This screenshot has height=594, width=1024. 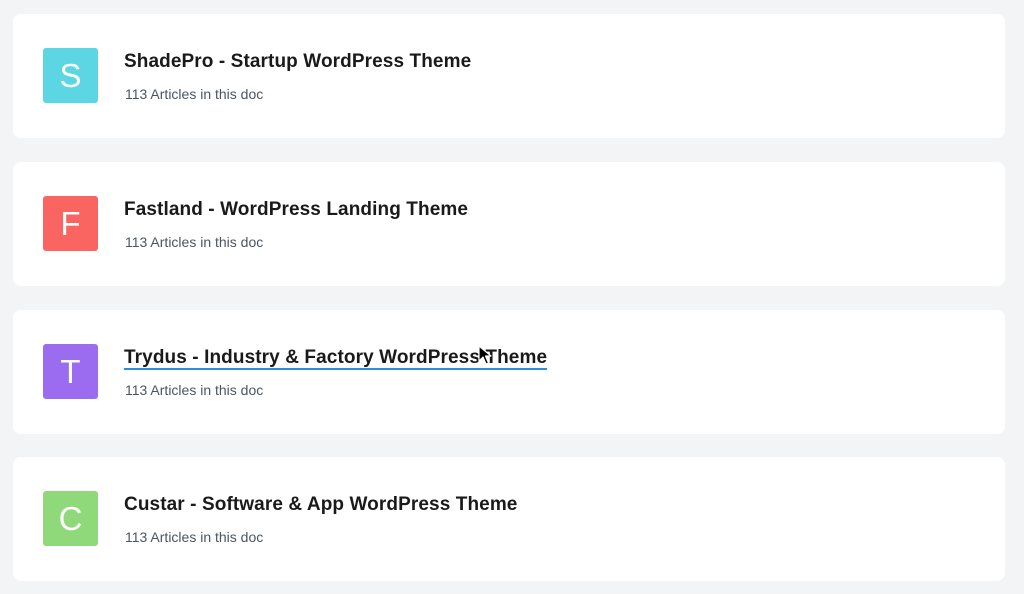 What do you see at coordinates (70, 223) in the screenshot?
I see `doc-avatar: F` at bounding box center [70, 223].